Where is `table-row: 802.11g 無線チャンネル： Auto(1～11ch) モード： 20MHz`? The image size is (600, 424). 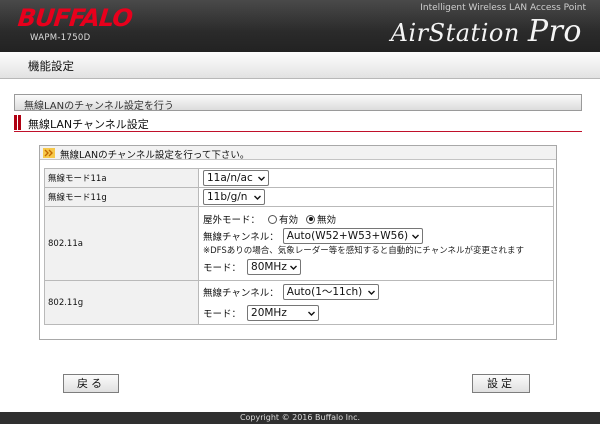
table-row: 802.11g 無線チャンネル： Auto(1～11ch) モード： 20MHz is located at coordinates (299, 302).